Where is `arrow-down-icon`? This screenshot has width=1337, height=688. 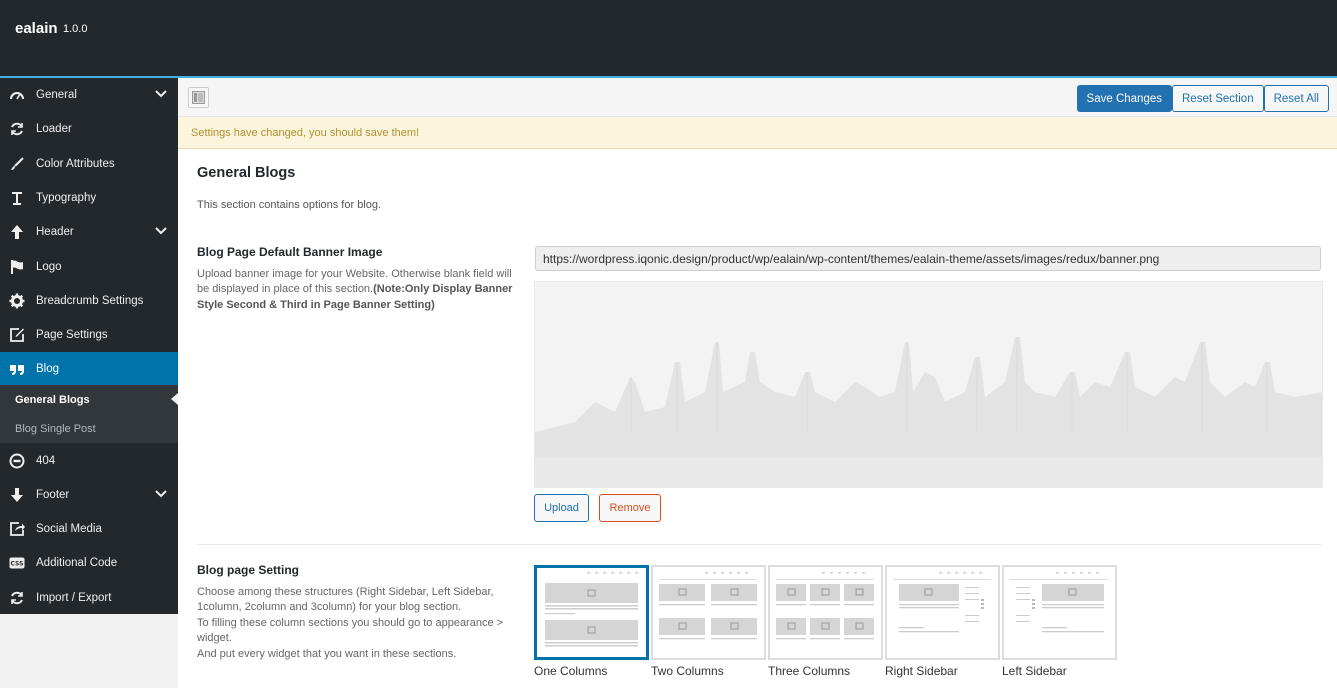
arrow-down-icon is located at coordinates (17, 495).